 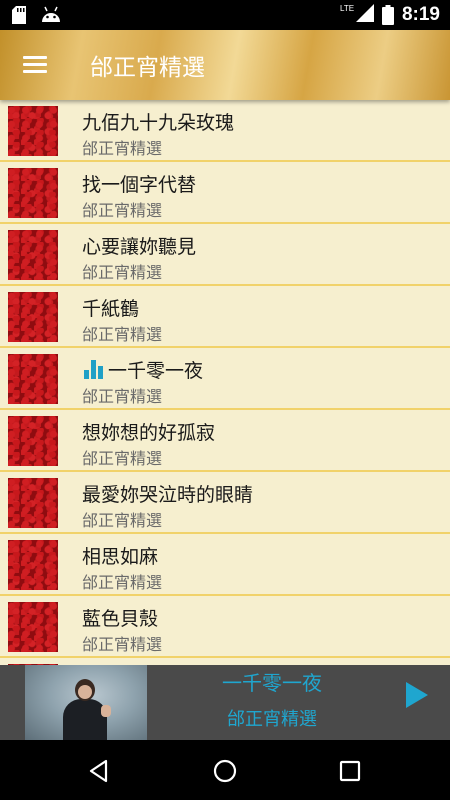 I want to click on song-title: 心要讓妳聽見, so click(x=139, y=247).